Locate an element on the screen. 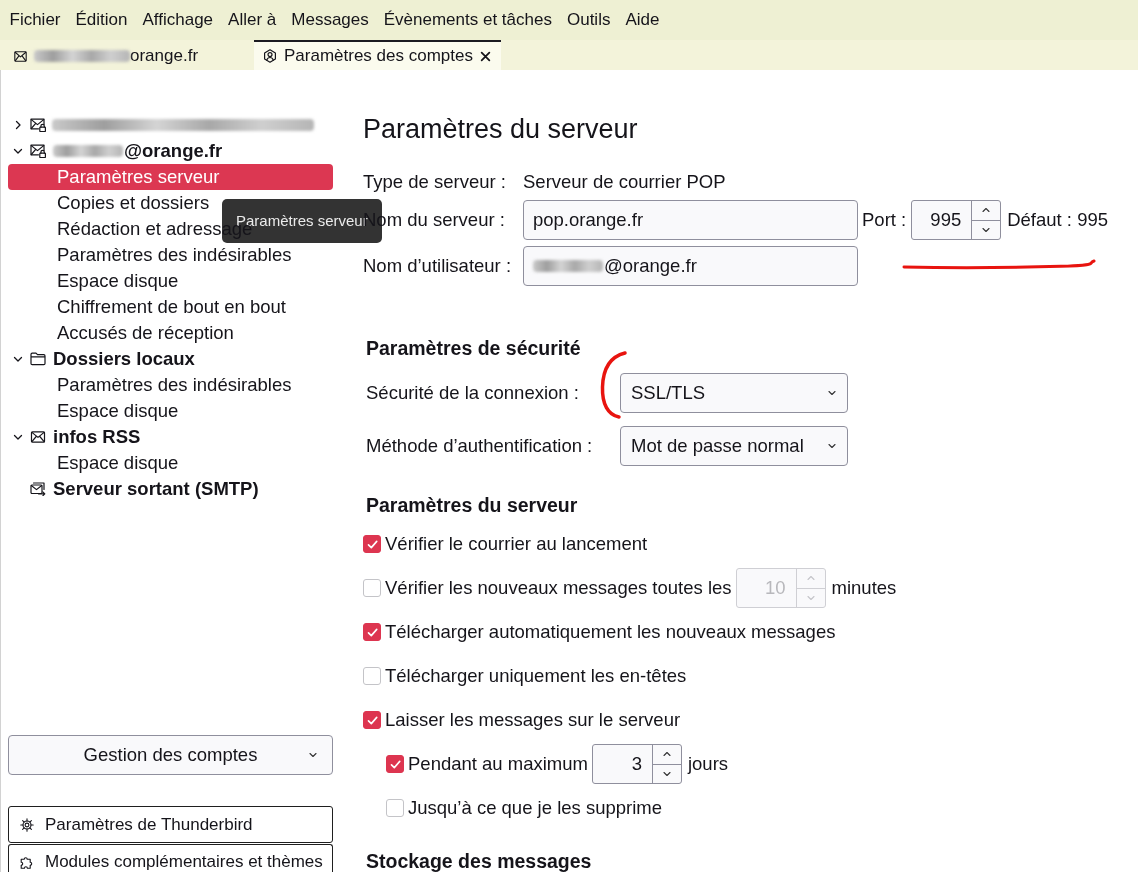  puzzle-icon is located at coordinates (27, 862).